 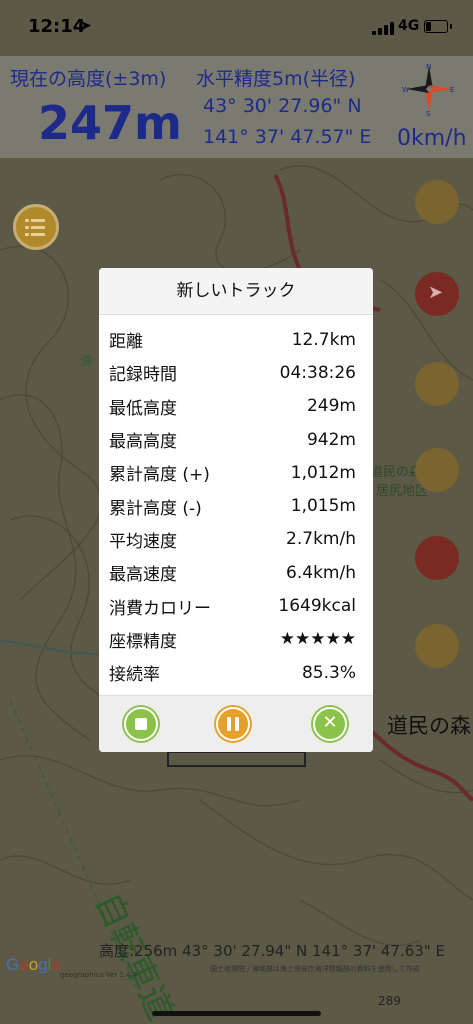 I want to click on stat-label: 最高速度, so click(x=143, y=575).